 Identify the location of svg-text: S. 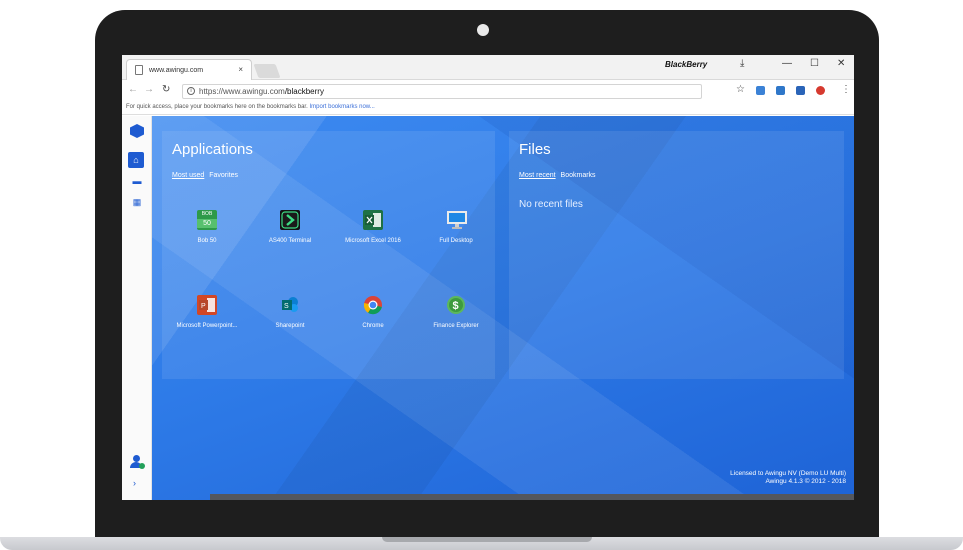
(286, 306).